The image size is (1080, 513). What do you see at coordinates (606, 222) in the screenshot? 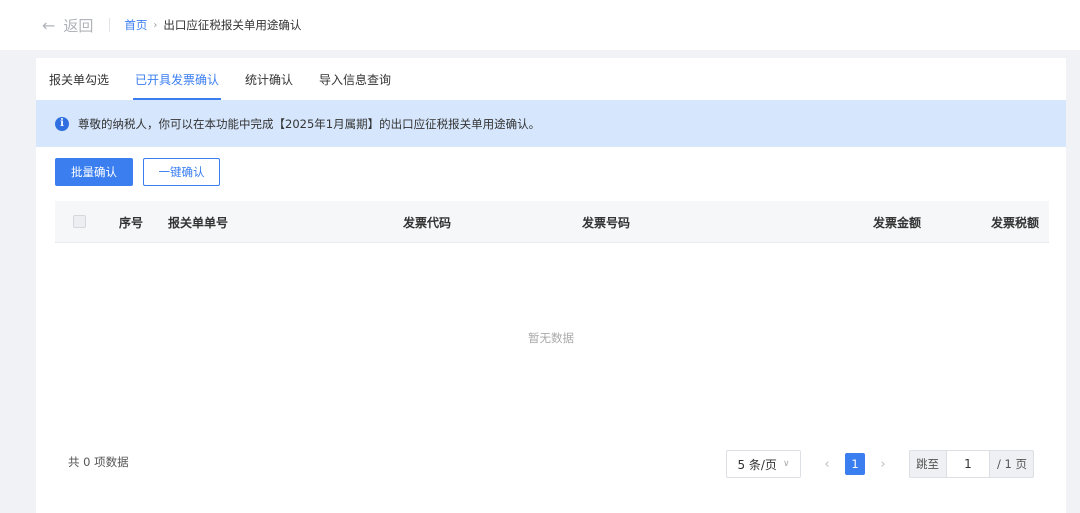
I see `column-header-invoice-number: 发票号码` at bounding box center [606, 222].